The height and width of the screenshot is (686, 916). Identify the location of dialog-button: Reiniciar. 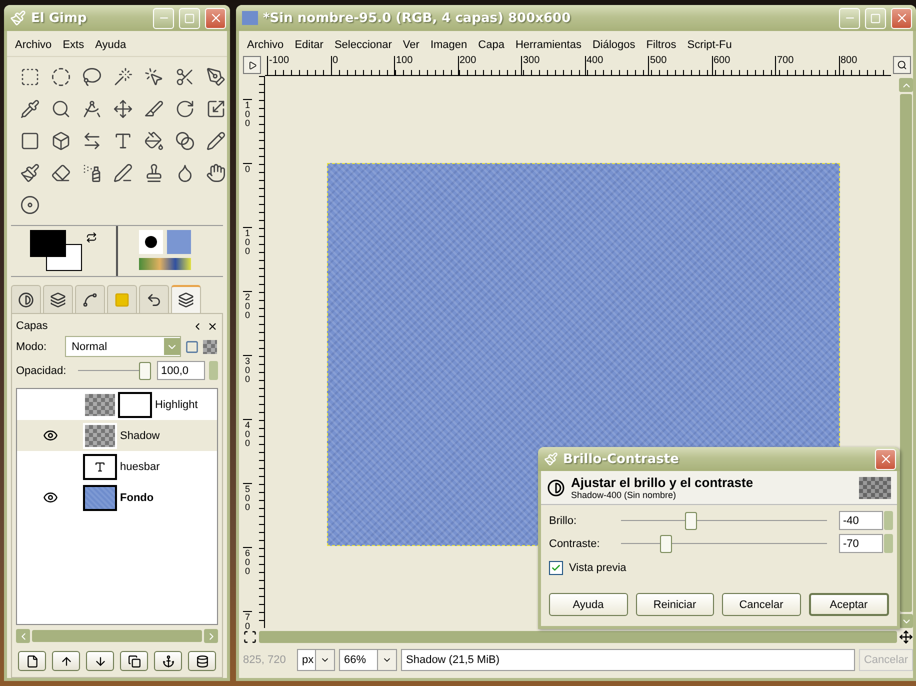
(675, 604).